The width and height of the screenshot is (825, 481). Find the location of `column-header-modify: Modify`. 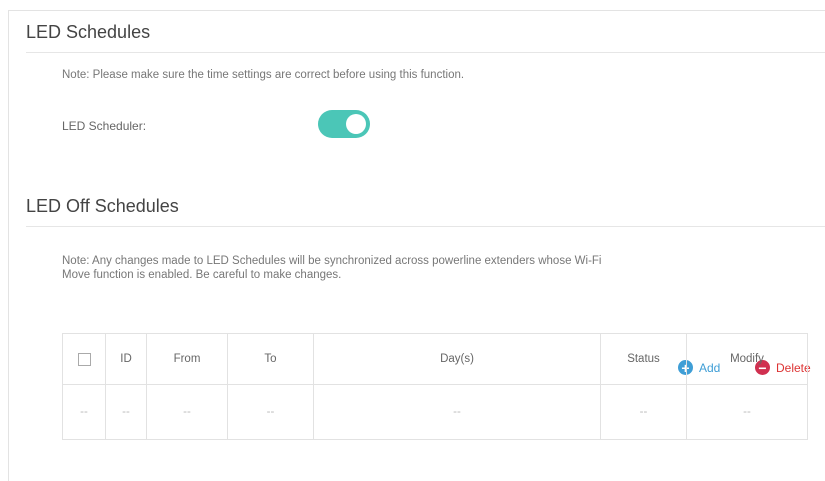

column-header-modify: Modify is located at coordinates (747, 359).